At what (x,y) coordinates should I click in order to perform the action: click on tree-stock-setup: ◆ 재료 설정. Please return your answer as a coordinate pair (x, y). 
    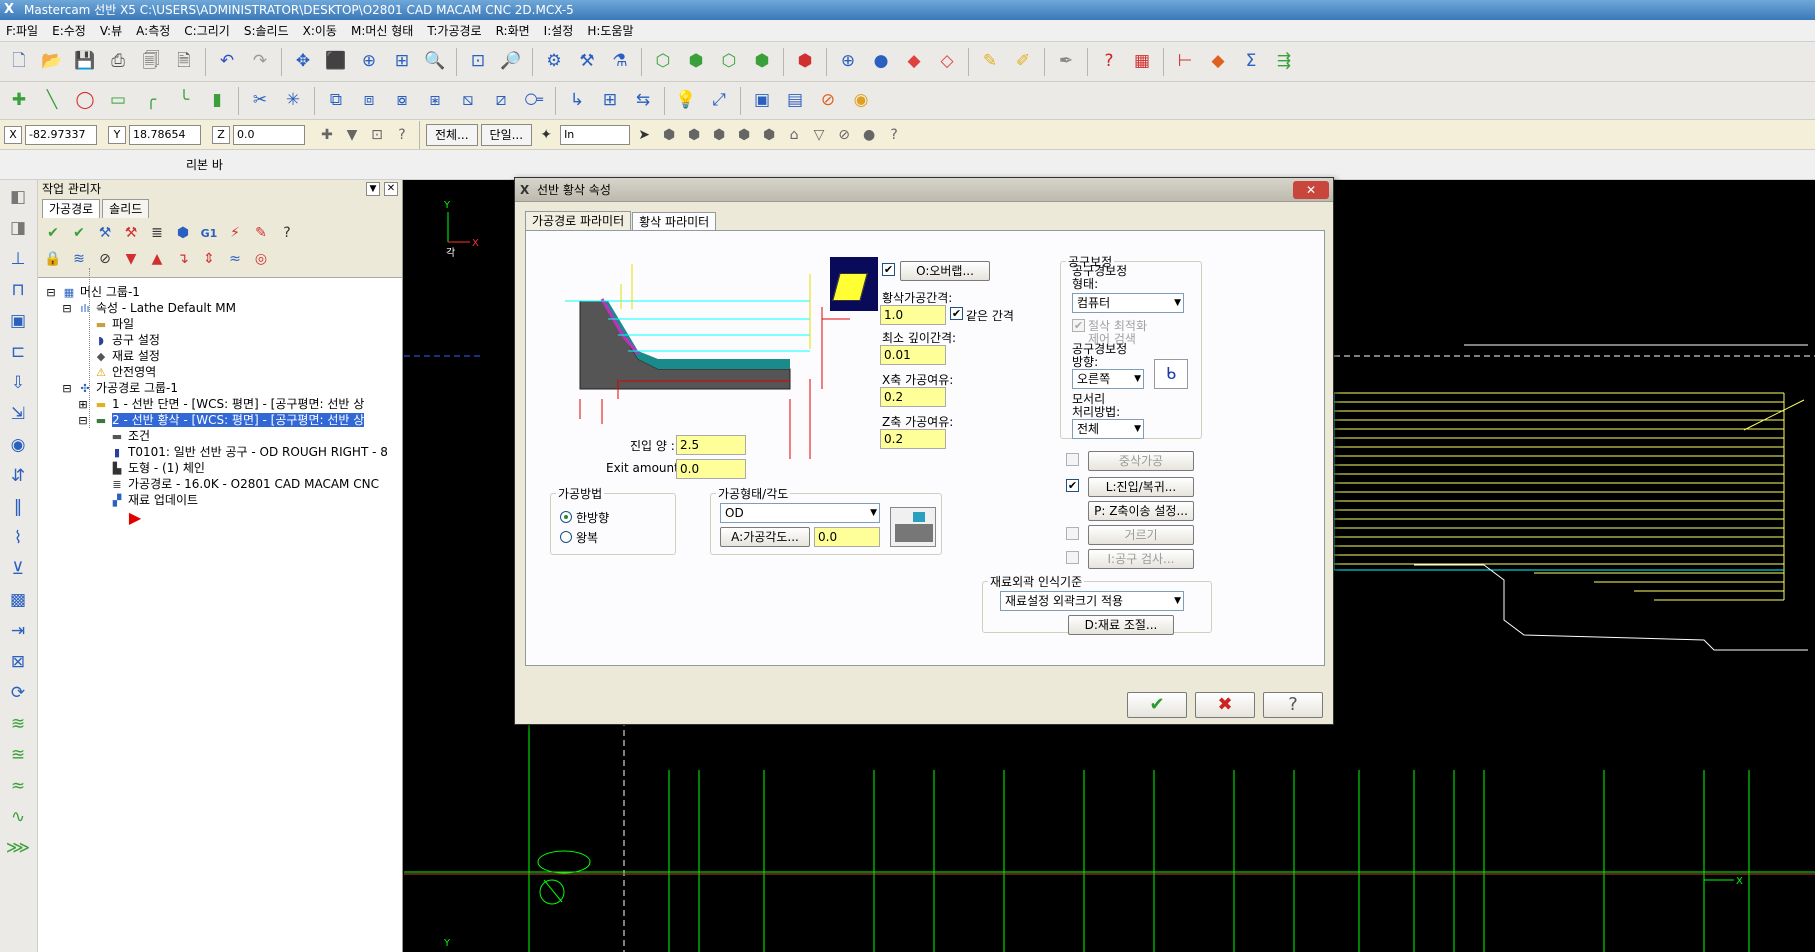
    Looking at the image, I should click on (127, 356).